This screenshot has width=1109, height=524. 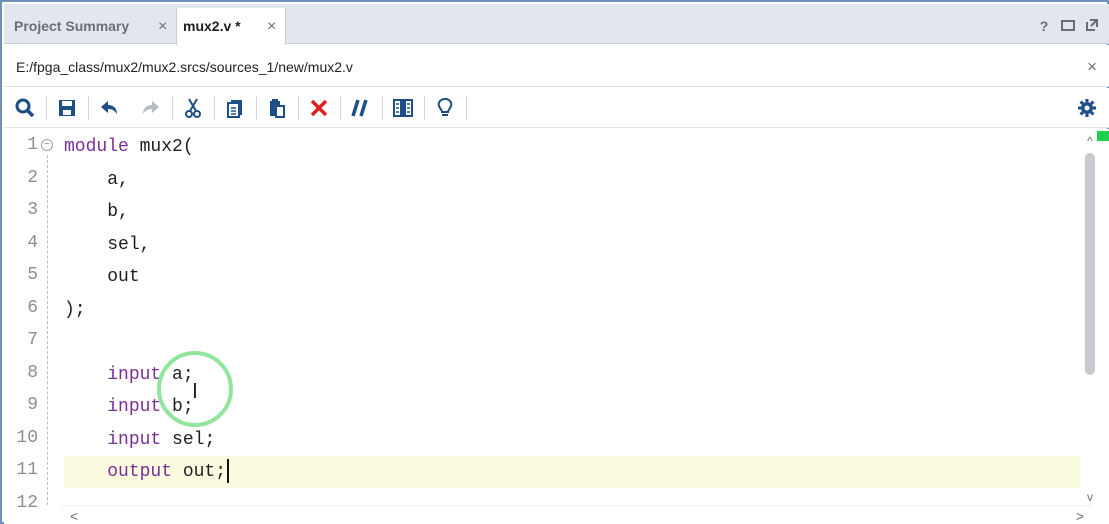 I want to click on copy-icon, so click(x=235, y=108).